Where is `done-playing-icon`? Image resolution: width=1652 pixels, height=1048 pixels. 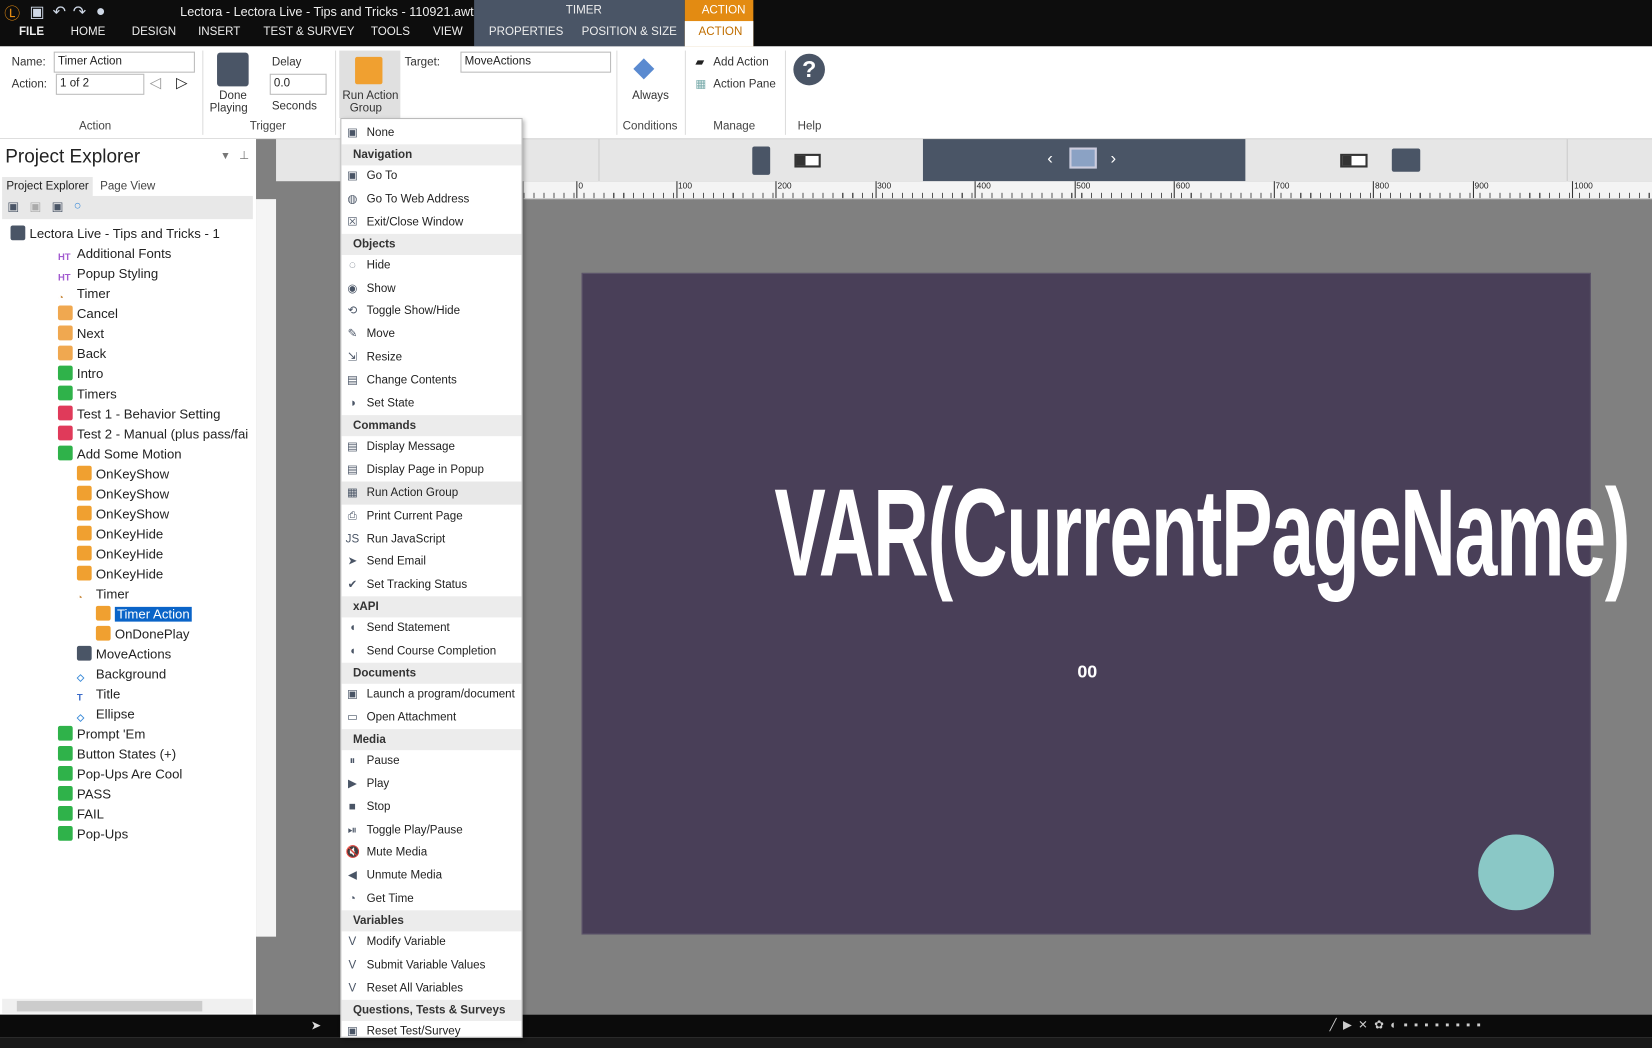
done-playing-icon is located at coordinates (233, 69).